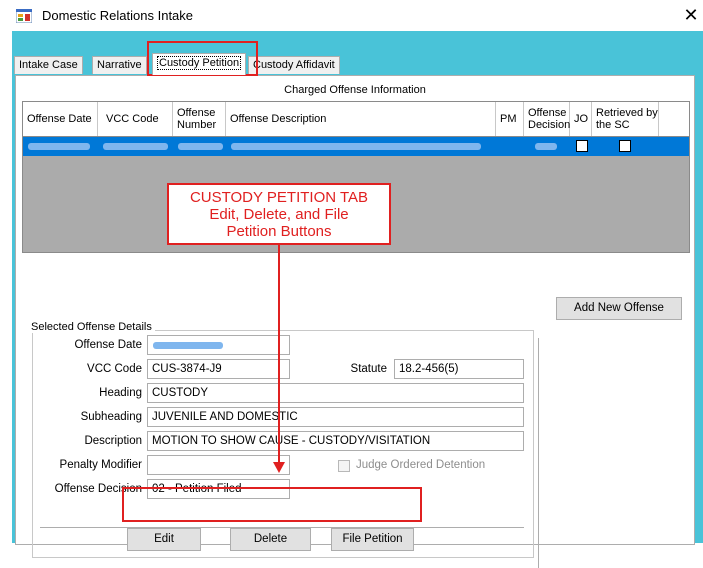 This screenshot has width=703, height=568. I want to click on judge-ordered-detention-label: Judge Ordered Detention, so click(421, 465).